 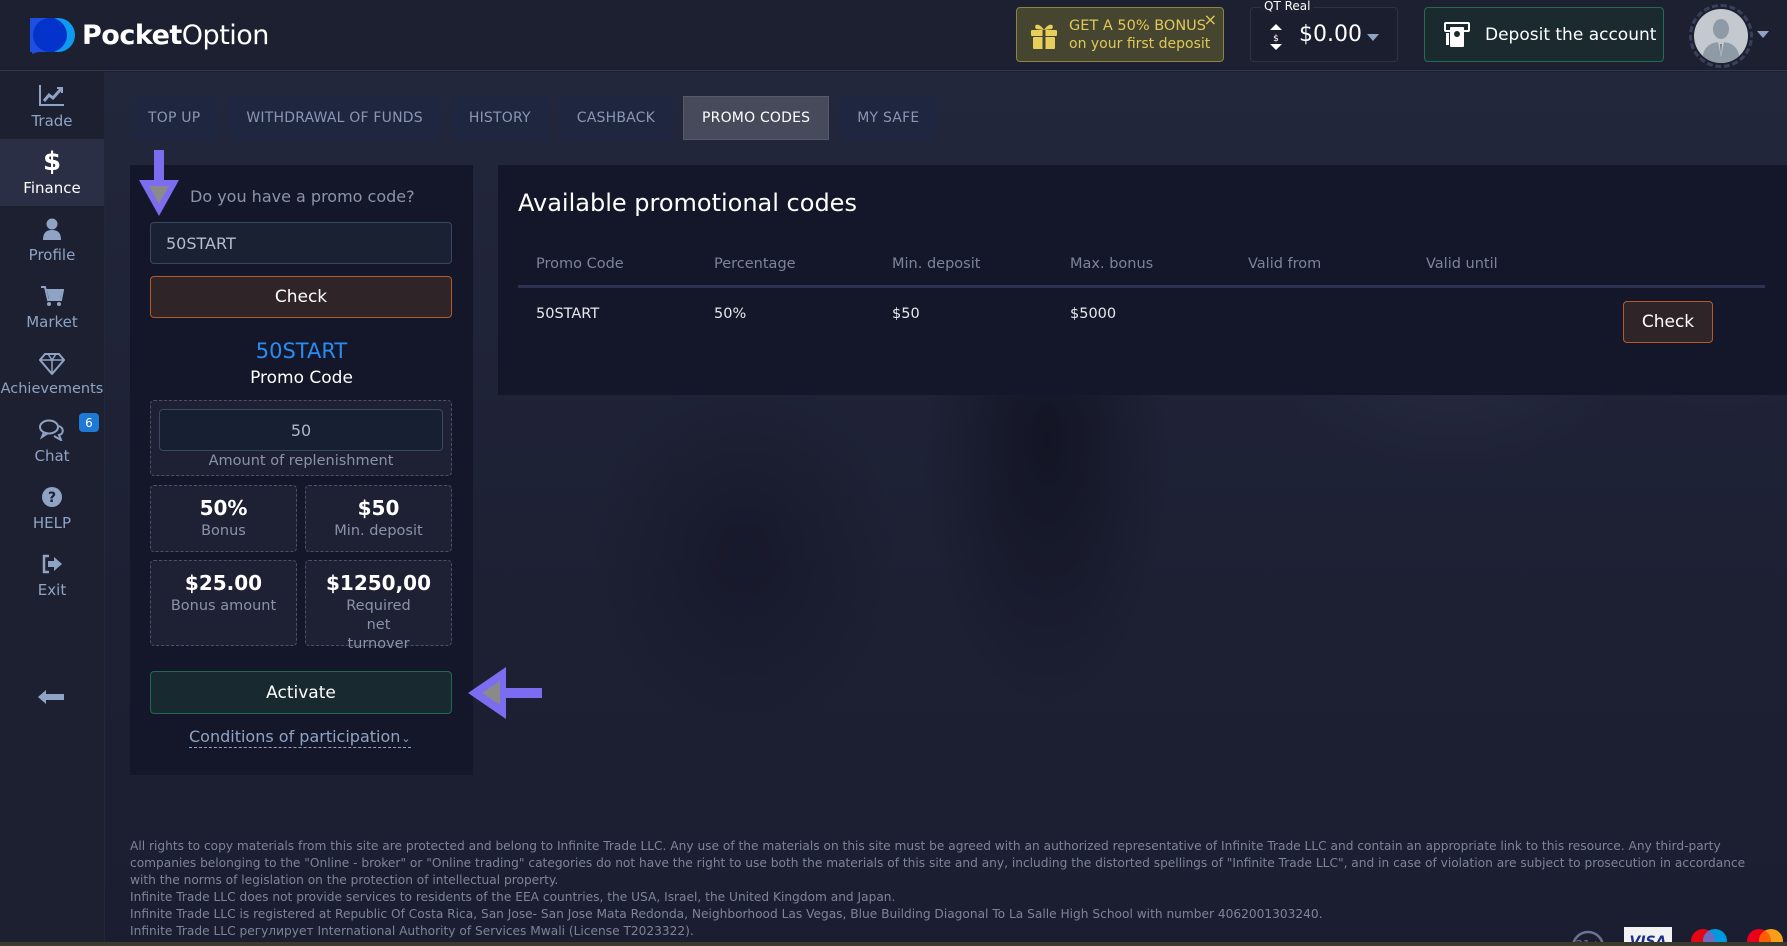 I want to click on promo-question: Do you have a promo code?, so click(x=302, y=196).